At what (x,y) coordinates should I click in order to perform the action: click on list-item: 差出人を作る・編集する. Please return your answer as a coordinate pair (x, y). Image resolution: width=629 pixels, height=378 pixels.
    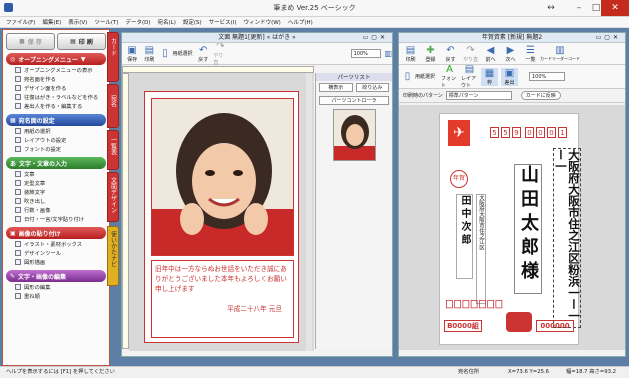
    Looking at the image, I should click on (56, 105).